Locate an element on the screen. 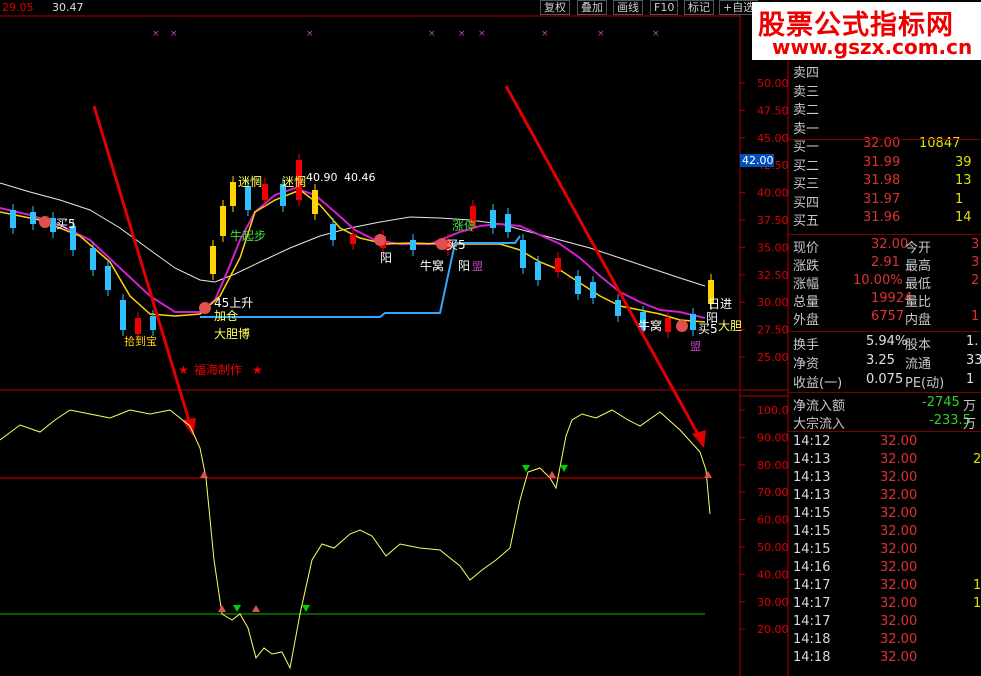  annotation-yang-1: 阳 is located at coordinates (386, 258).